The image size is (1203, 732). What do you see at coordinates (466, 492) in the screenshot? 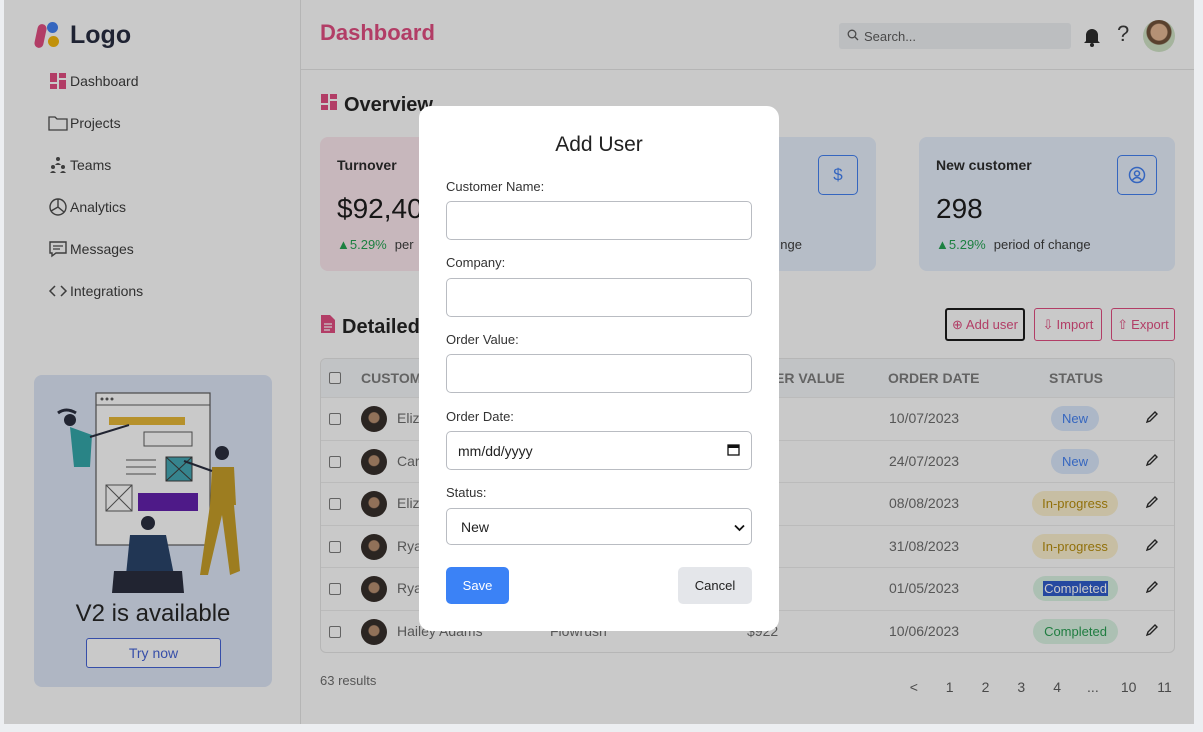
I see `status-label: Status:` at bounding box center [466, 492].